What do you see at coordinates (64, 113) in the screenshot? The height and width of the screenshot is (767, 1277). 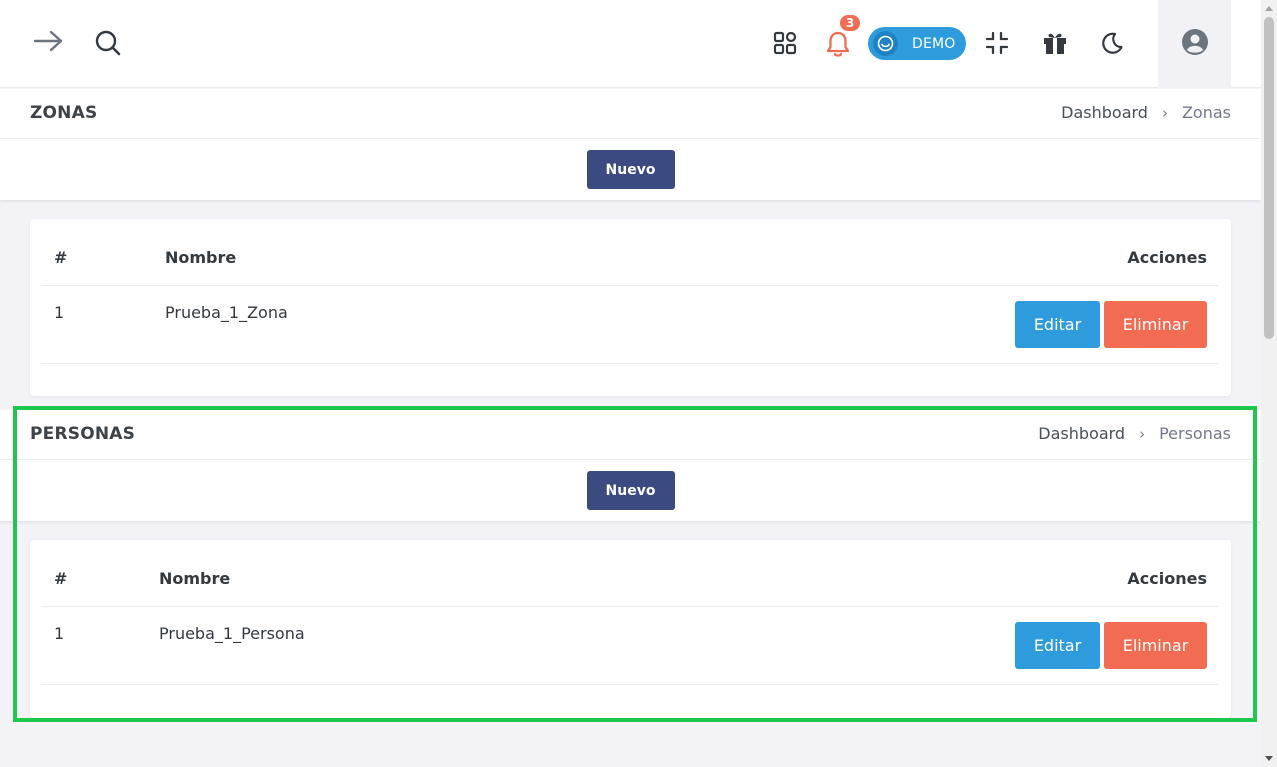 I see `page-title: ZONAS` at bounding box center [64, 113].